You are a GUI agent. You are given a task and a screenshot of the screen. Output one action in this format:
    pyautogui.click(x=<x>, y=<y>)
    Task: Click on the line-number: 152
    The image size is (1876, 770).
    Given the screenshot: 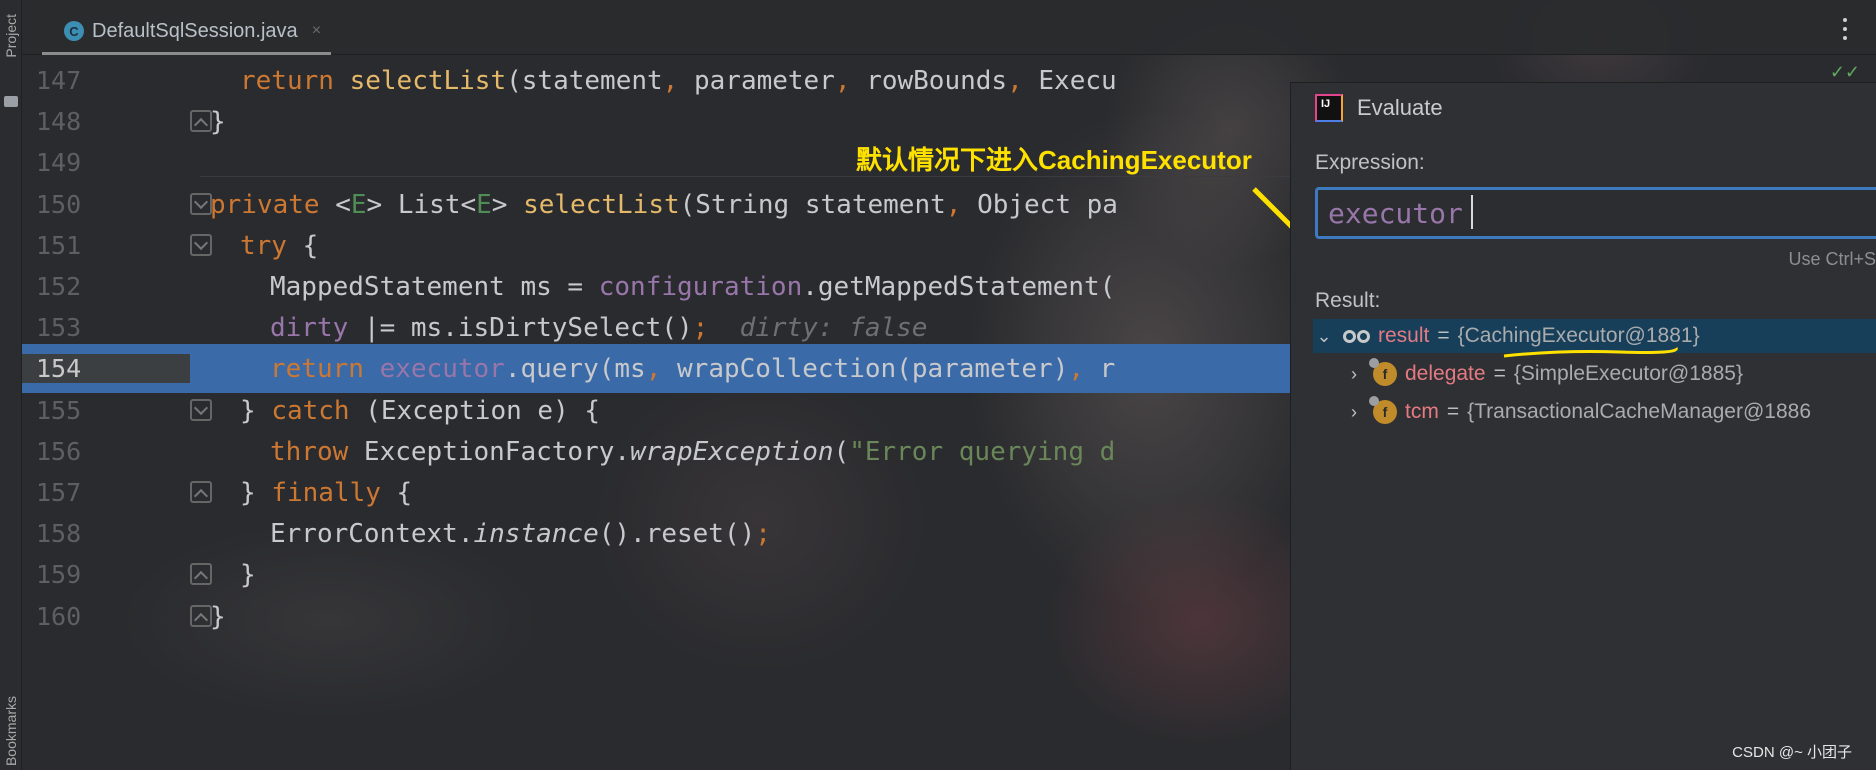 What is the action you would take?
    pyautogui.click(x=106, y=286)
    